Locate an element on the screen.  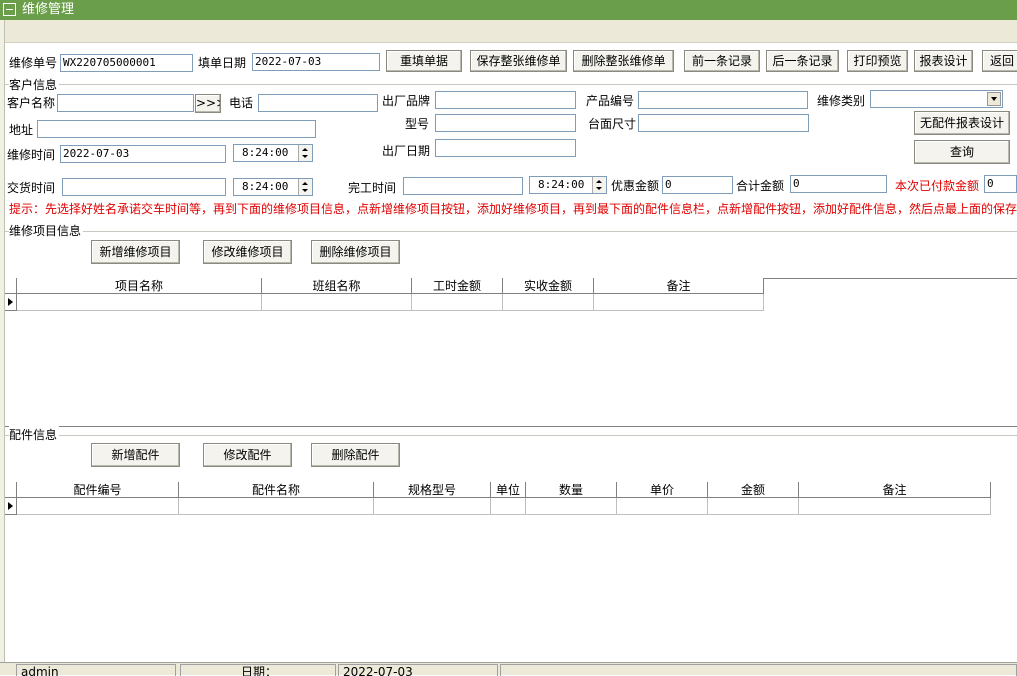
address-label: 地址 is located at coordinates (21, 130).